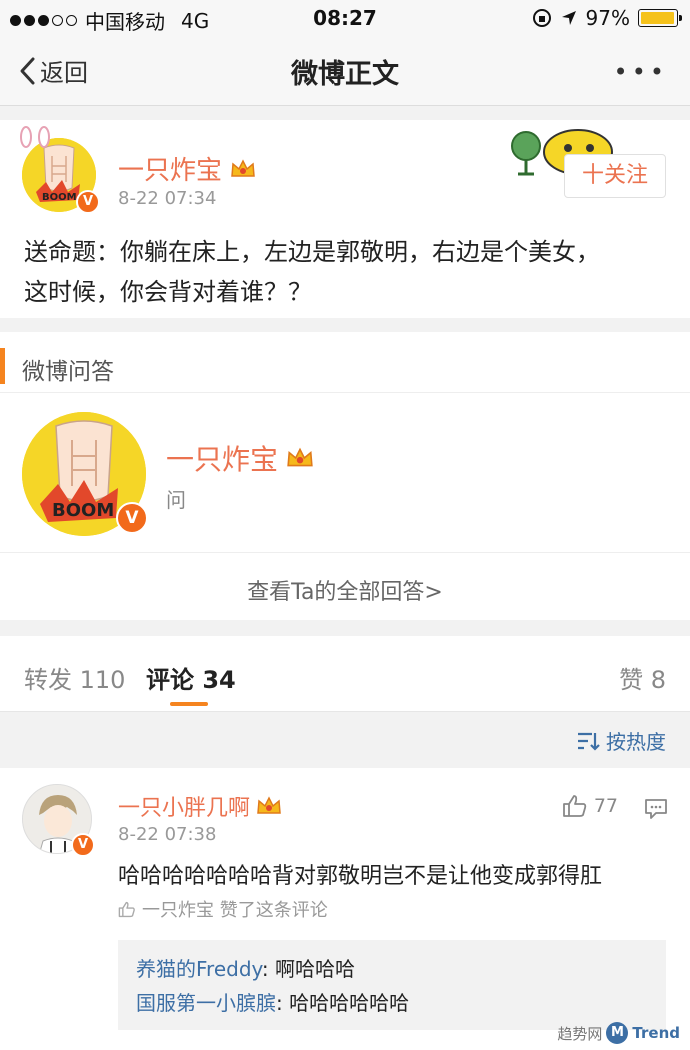 This screenshot has width=690, height=1050. I want to click on watermark-brand: Trend, so click(656, 1033).